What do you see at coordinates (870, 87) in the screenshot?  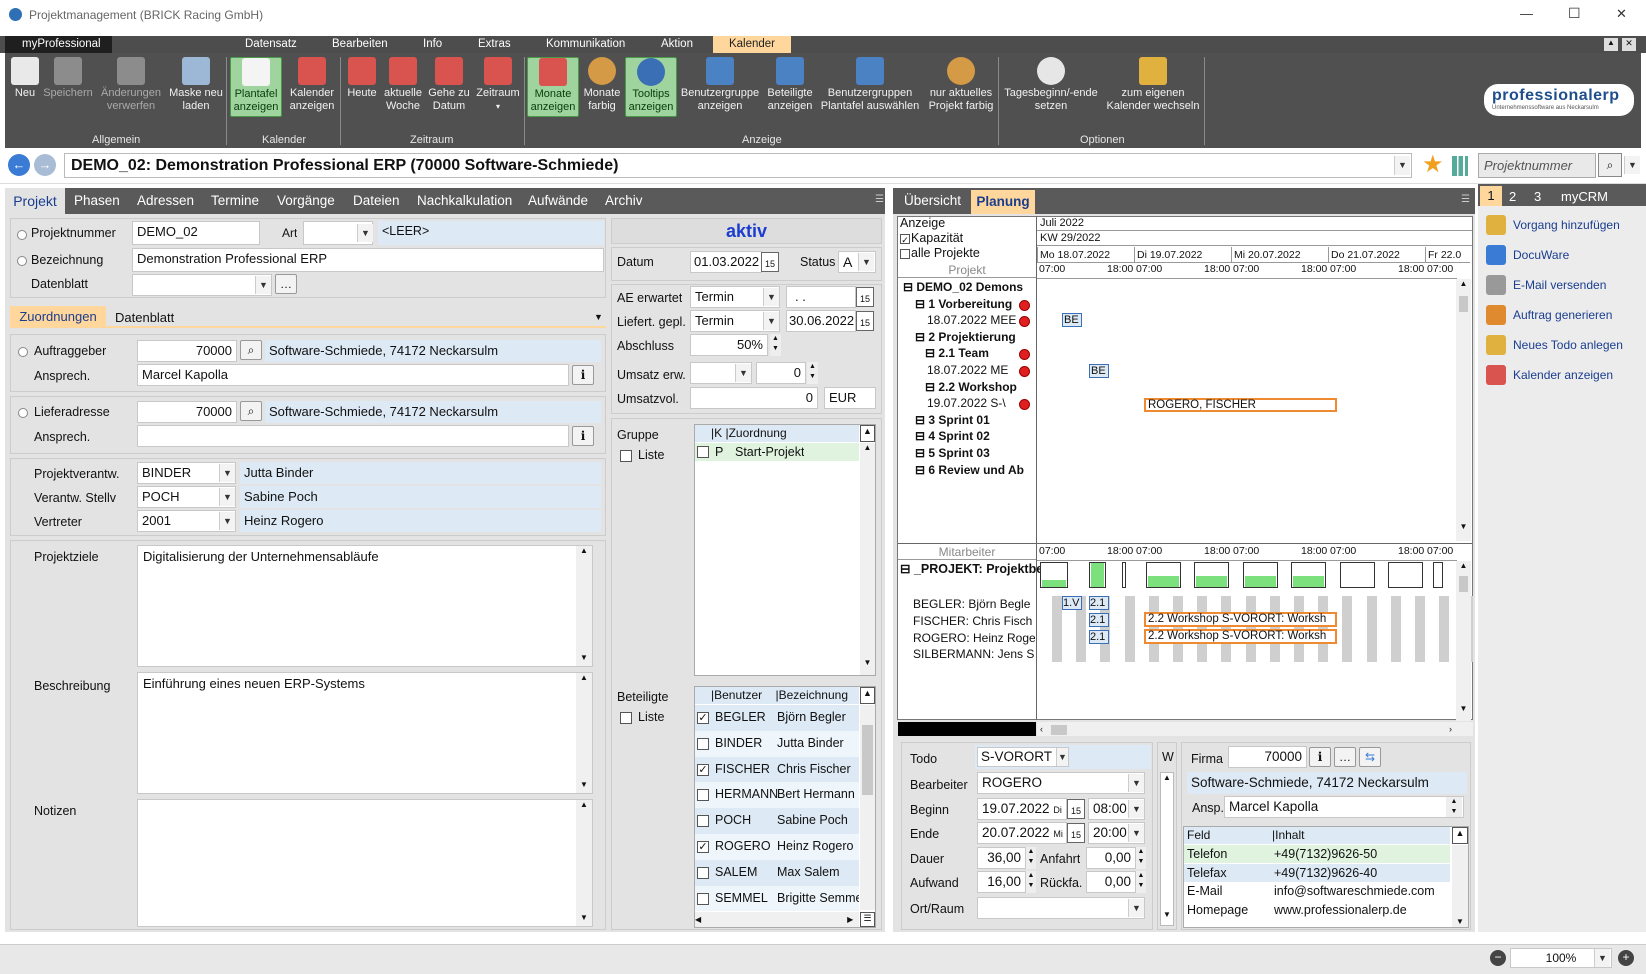 I see `usergroup-select-button: Benutzergruppen Plantafel auswählen` at bounding box center [870, 87].